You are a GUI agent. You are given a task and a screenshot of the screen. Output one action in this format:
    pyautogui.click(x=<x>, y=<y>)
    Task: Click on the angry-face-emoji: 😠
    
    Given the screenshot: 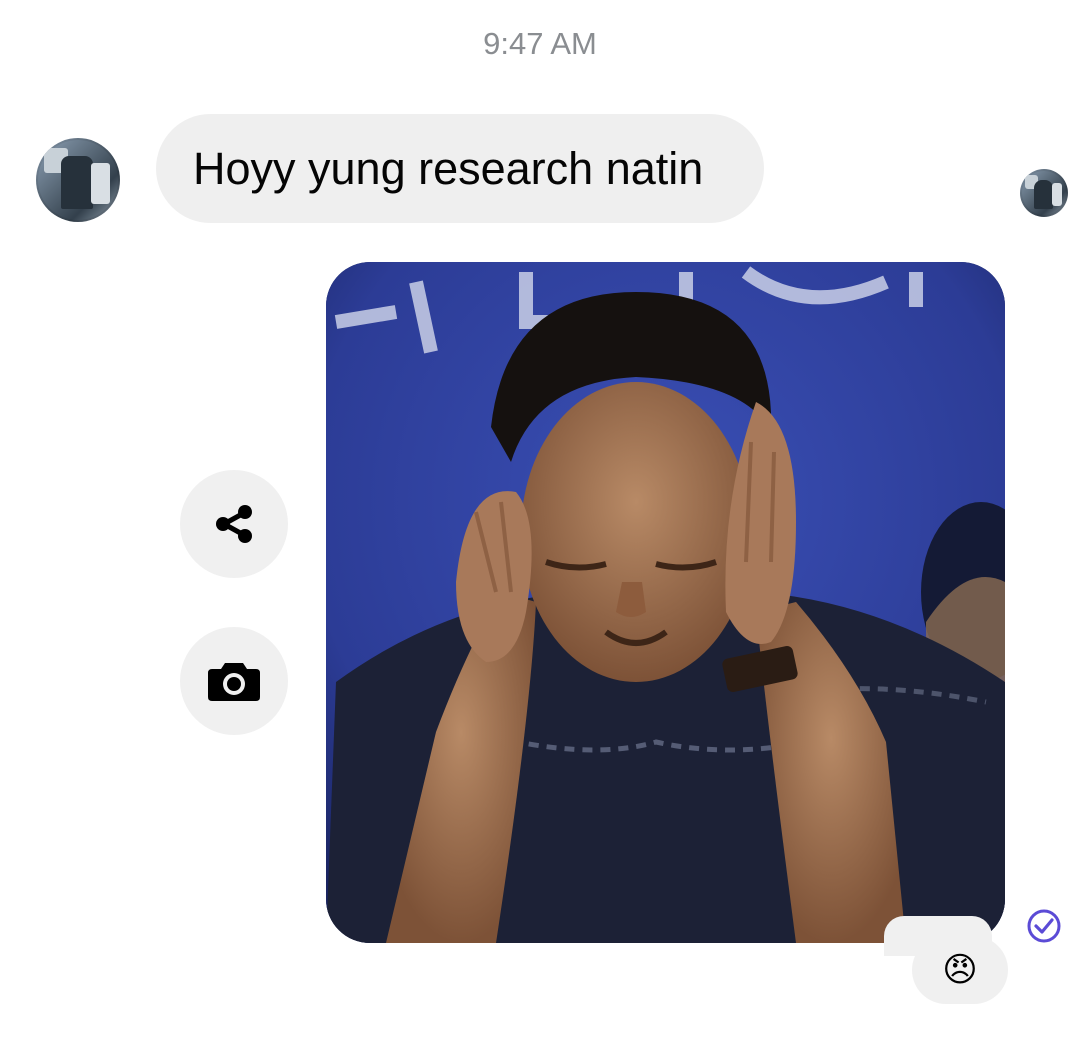 What is the action you would take?
    pyautogui.click(x=960, y=970)
    